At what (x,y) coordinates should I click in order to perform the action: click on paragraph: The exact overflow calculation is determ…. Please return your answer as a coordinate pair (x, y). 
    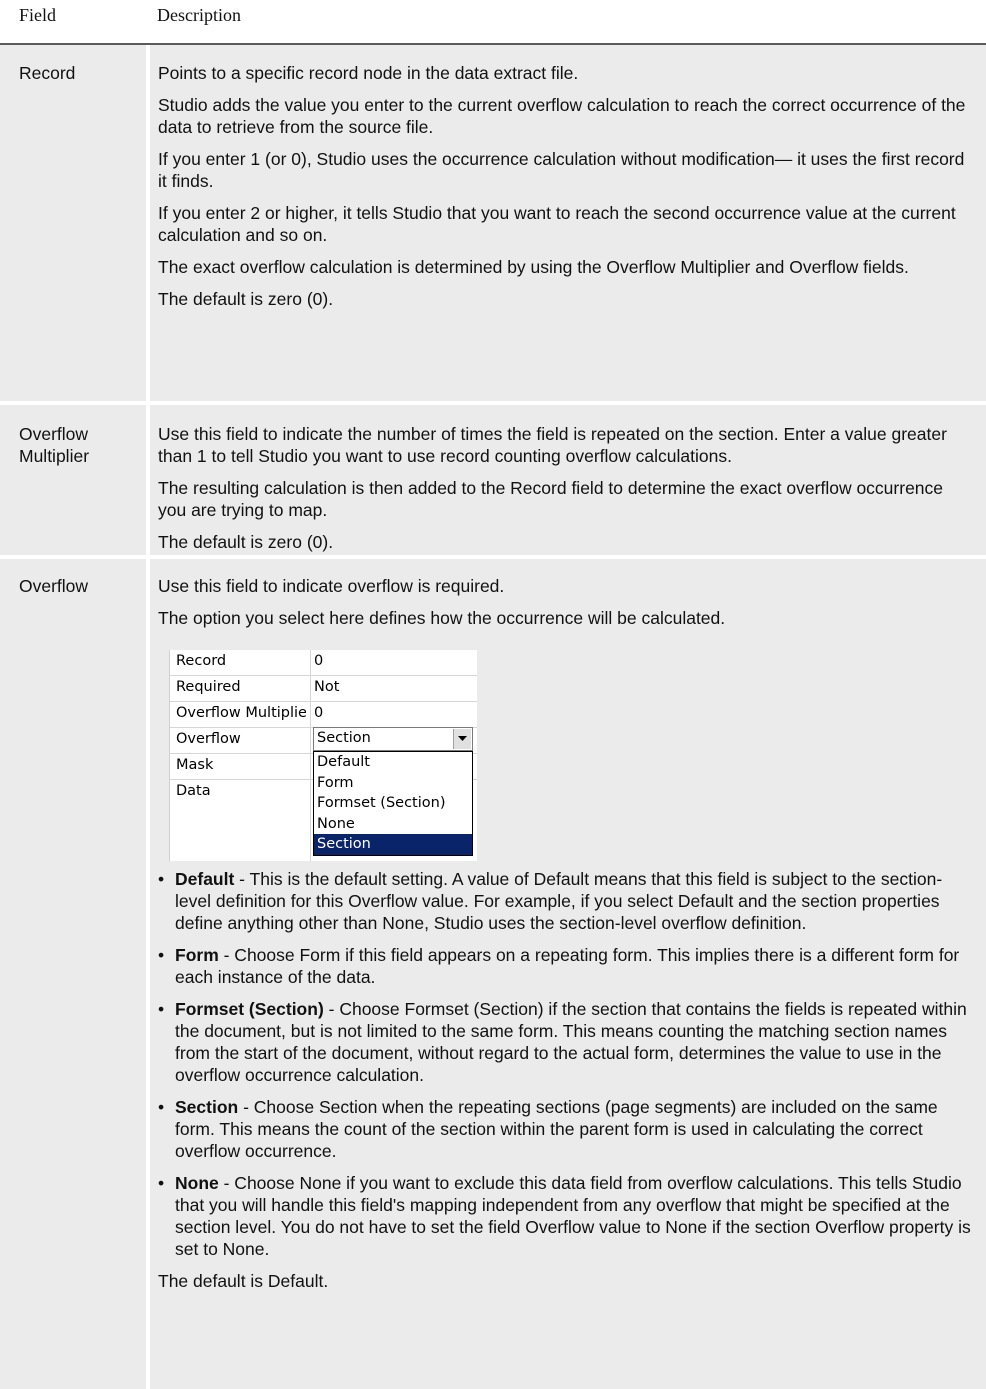
    Looking at the image, I should click on (533, 267).